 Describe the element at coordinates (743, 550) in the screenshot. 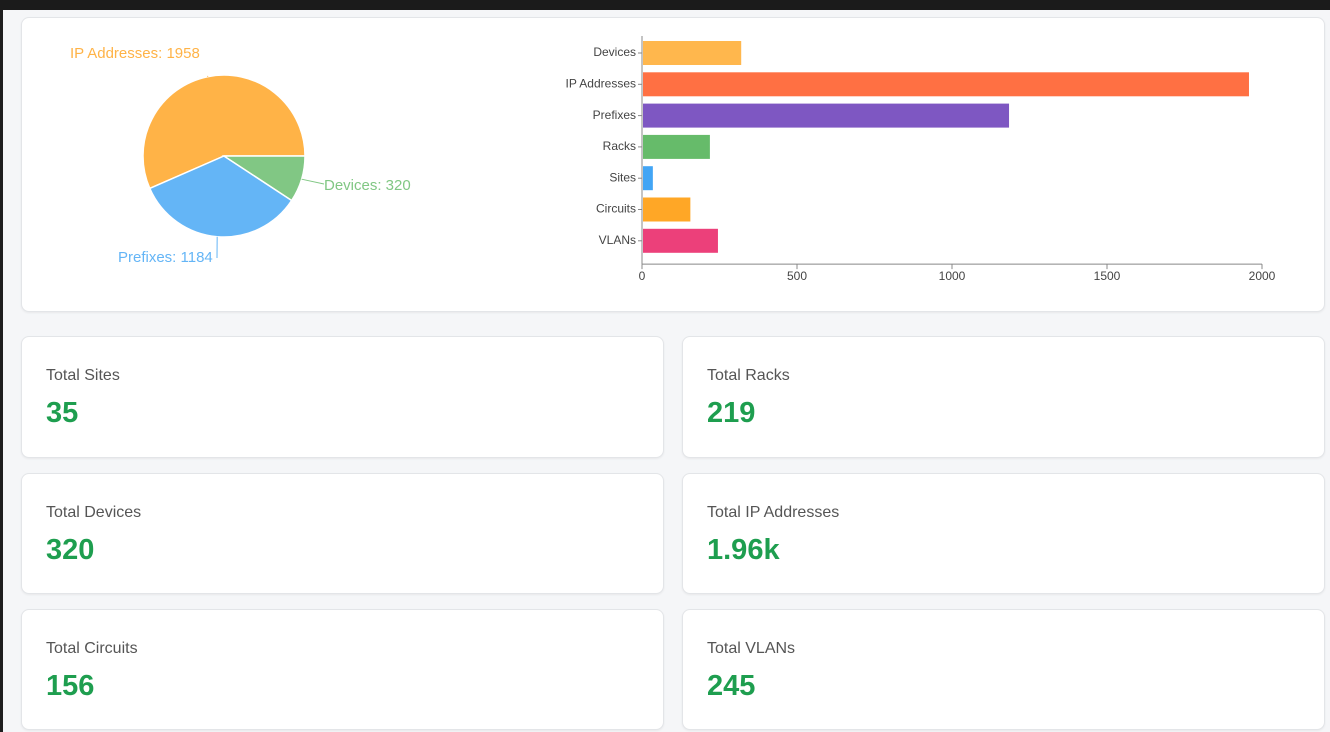

I see `stat-value: 1.96k` at that location.